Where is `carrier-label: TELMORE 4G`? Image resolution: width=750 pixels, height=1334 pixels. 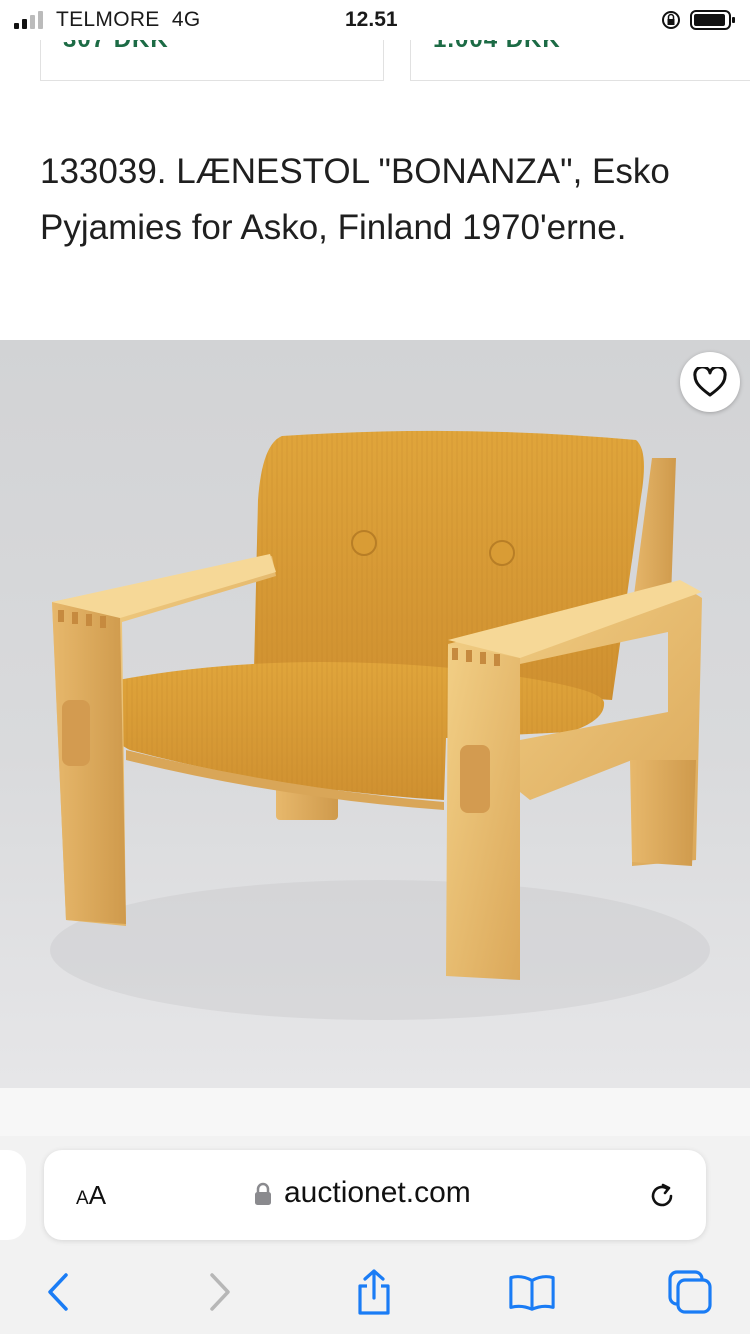 carrier-label: TELMORE 4G is located at coordinates (128, 19).